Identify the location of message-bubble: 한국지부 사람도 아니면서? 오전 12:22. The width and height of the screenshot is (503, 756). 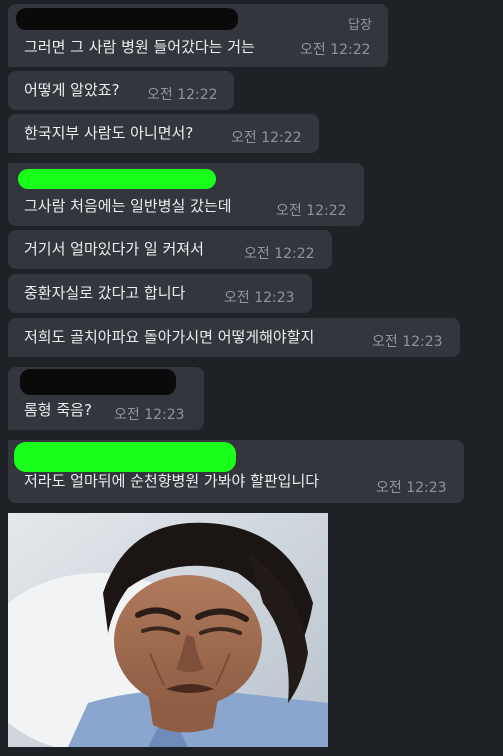
(163, 133).